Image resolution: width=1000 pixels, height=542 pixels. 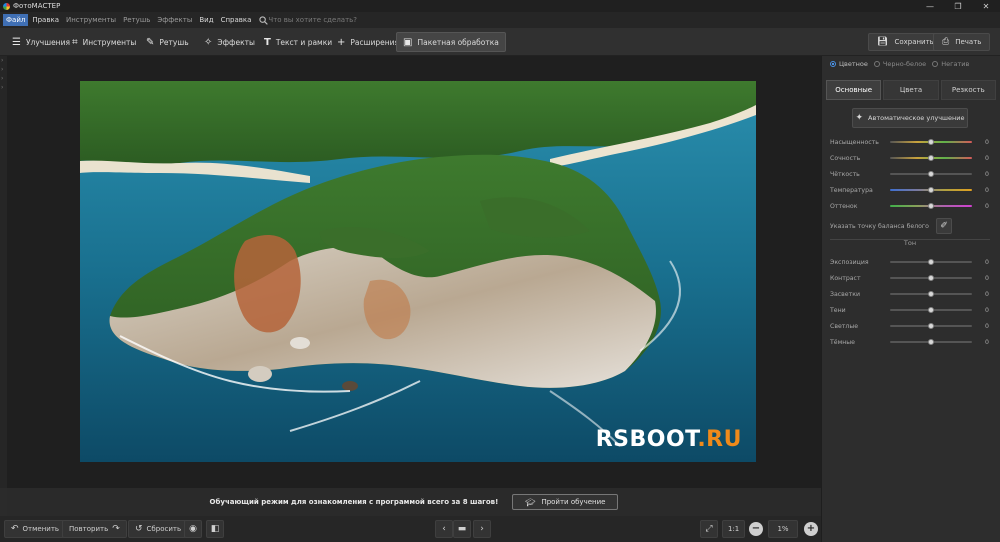 I want to click on prev-photo-button: ‹, so click(x=444, y=529).